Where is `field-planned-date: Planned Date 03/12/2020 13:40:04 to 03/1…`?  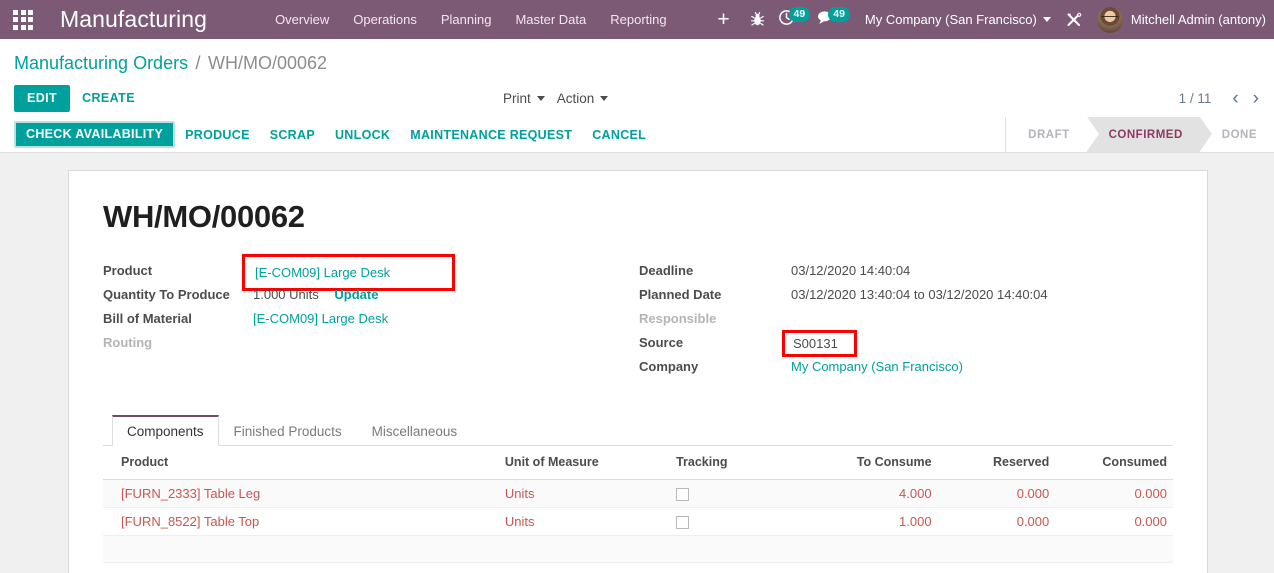 field-planned-date: Planned Date 03/12/2020 13:40:04 to 03/1… is located at coordinates (906, 297).